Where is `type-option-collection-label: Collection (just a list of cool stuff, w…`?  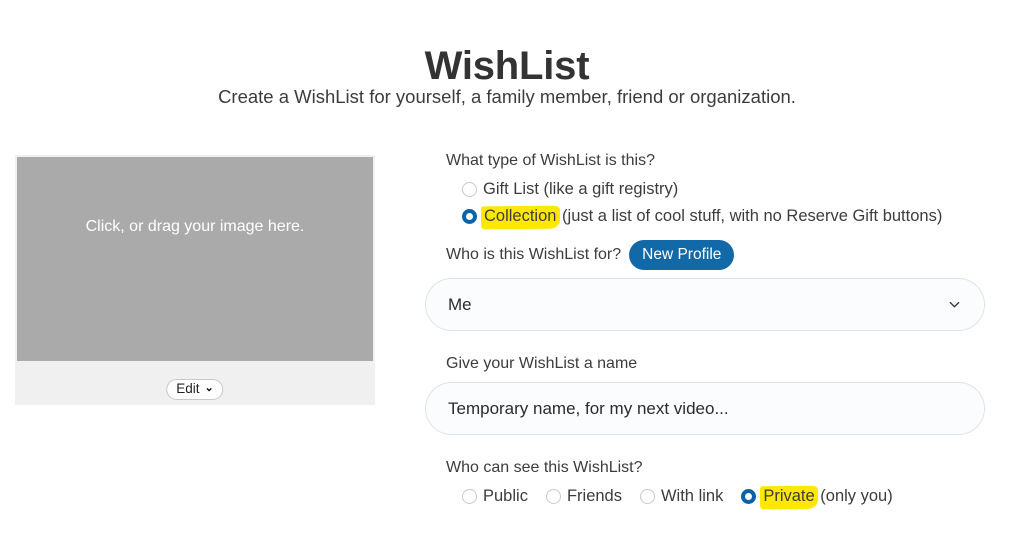 type-option-collection-label: Collection (just a list of cool stuff, w… is located at coordinates (712, 216).